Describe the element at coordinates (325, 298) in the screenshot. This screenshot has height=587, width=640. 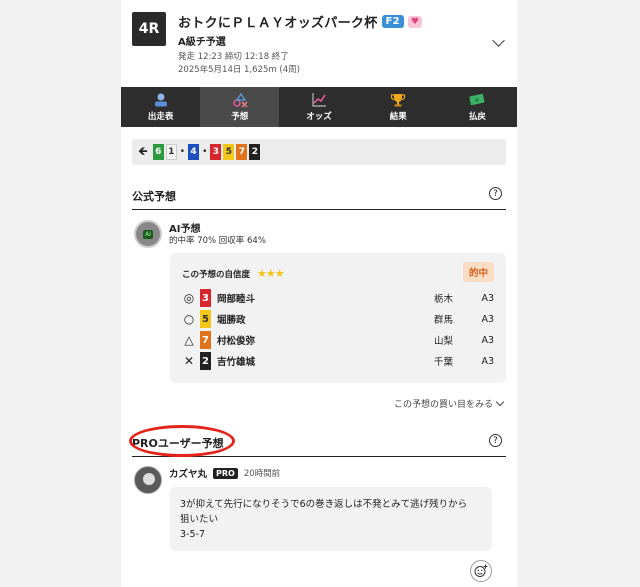
I see `racer-name: 岡部睦斗` at that location.